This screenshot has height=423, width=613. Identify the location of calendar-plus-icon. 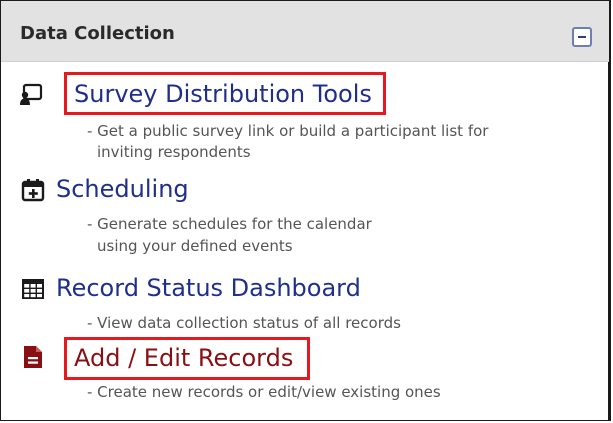
(33, 190).